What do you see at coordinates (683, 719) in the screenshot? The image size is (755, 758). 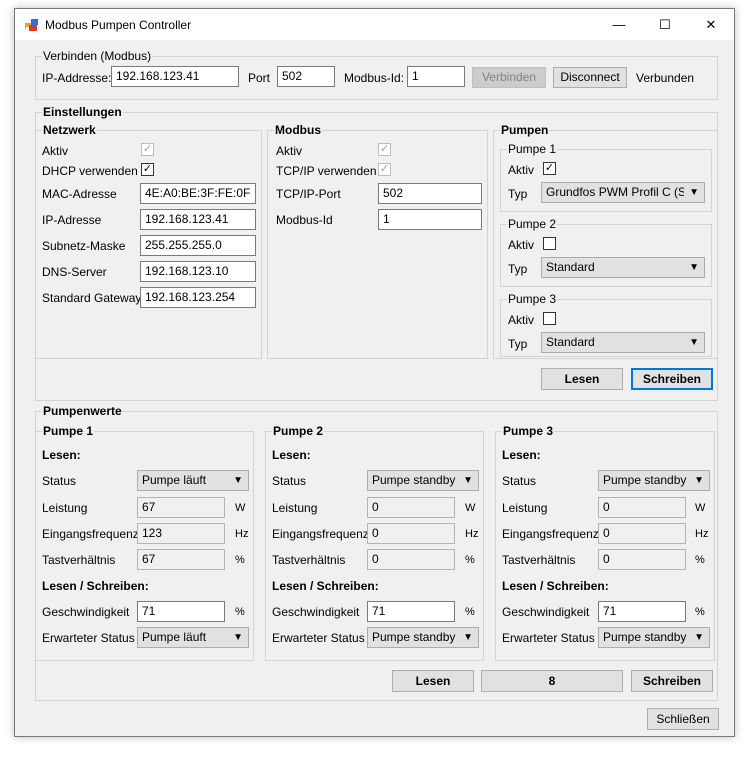 I see `close-button: Schließen` at bounding box center [683, 719].